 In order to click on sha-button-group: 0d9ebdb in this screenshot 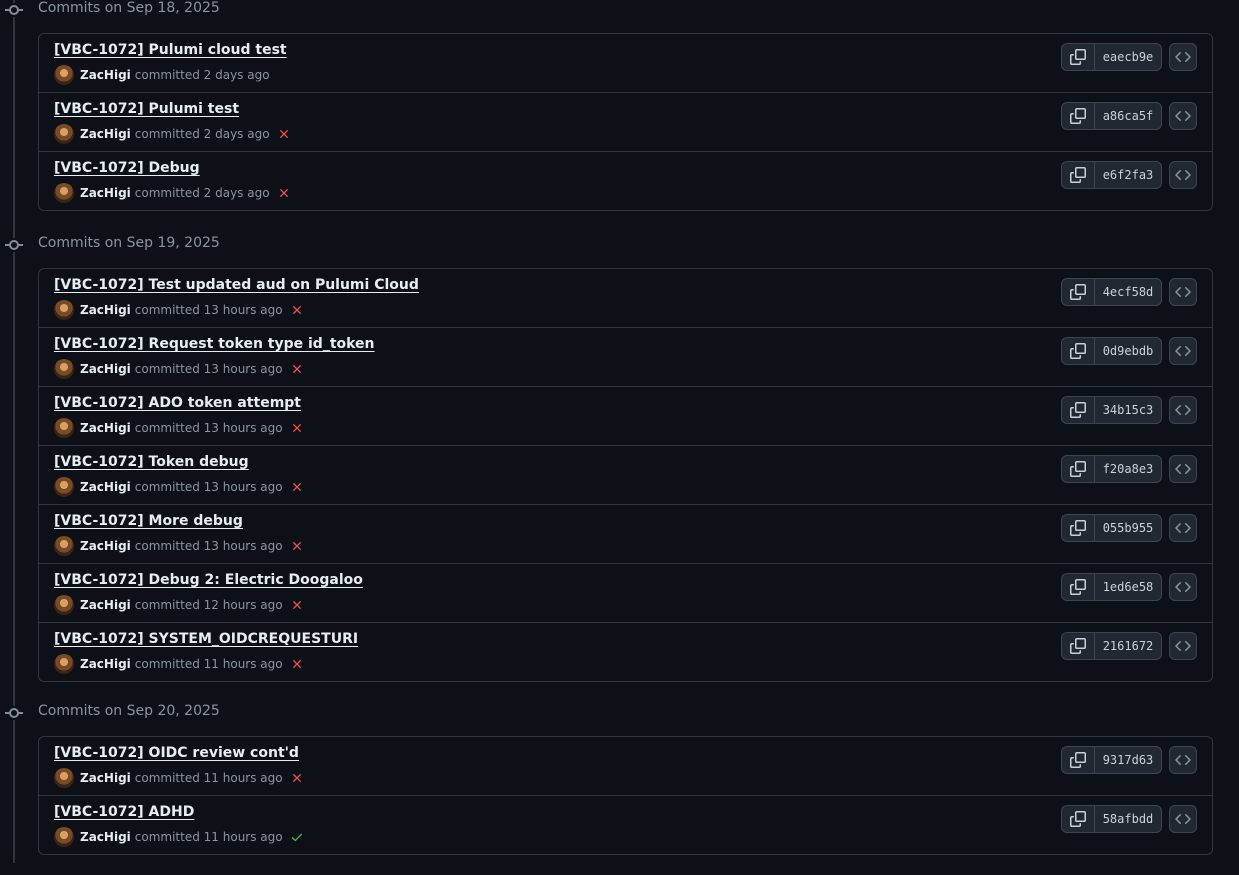, I will do `click(1111, 351)`.